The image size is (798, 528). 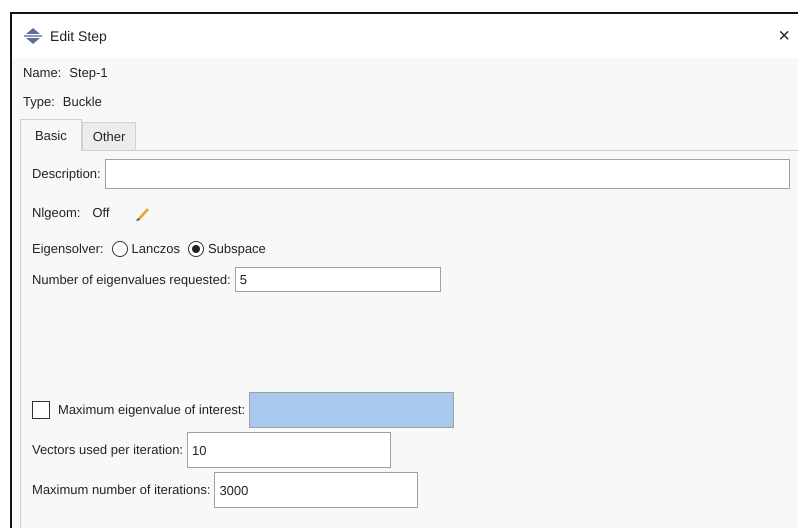 What do you see at coordinates (39, 102) in the screenshot?
I see `type-label: Type:` at bounding box center [39, 102].